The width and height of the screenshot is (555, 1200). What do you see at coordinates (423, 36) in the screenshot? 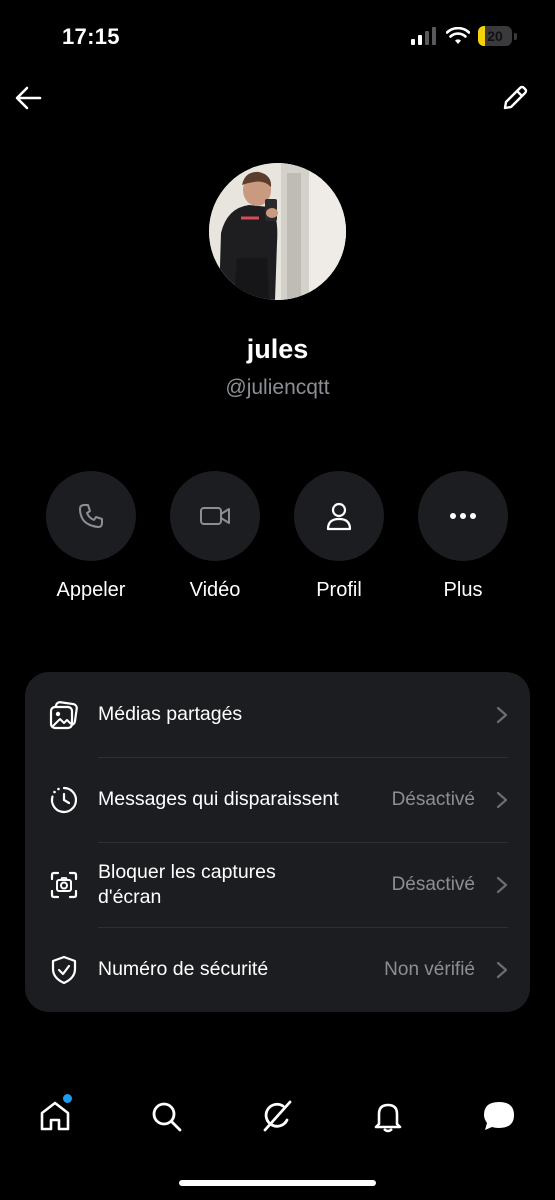
I see `cellular-signal-icon` at bounding box center [423, 36].